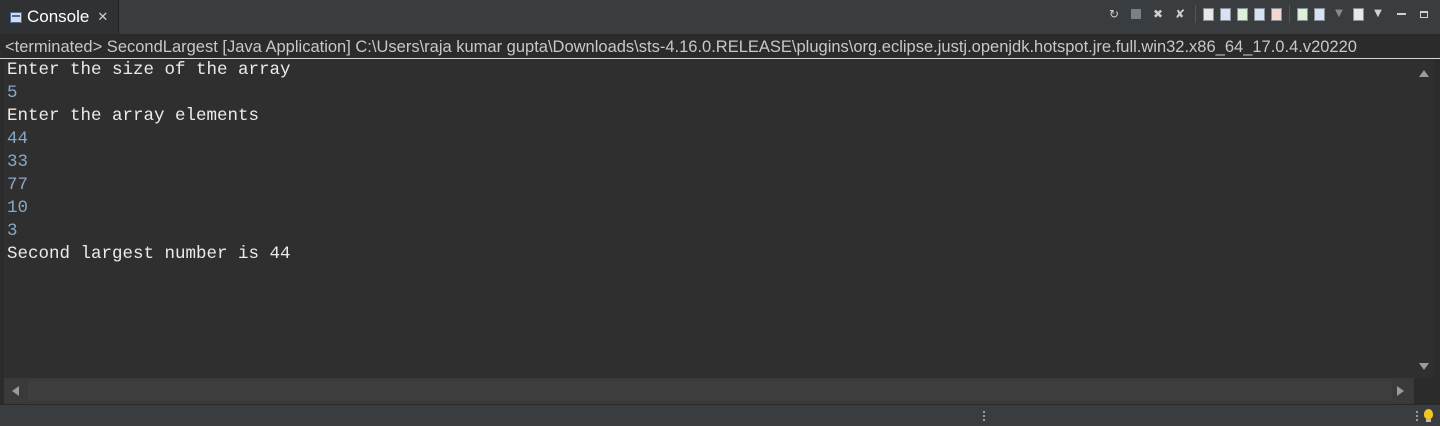 The image size is (1440, 426). I want to click on view-menu-icon: ▼, so click(1378, 14).